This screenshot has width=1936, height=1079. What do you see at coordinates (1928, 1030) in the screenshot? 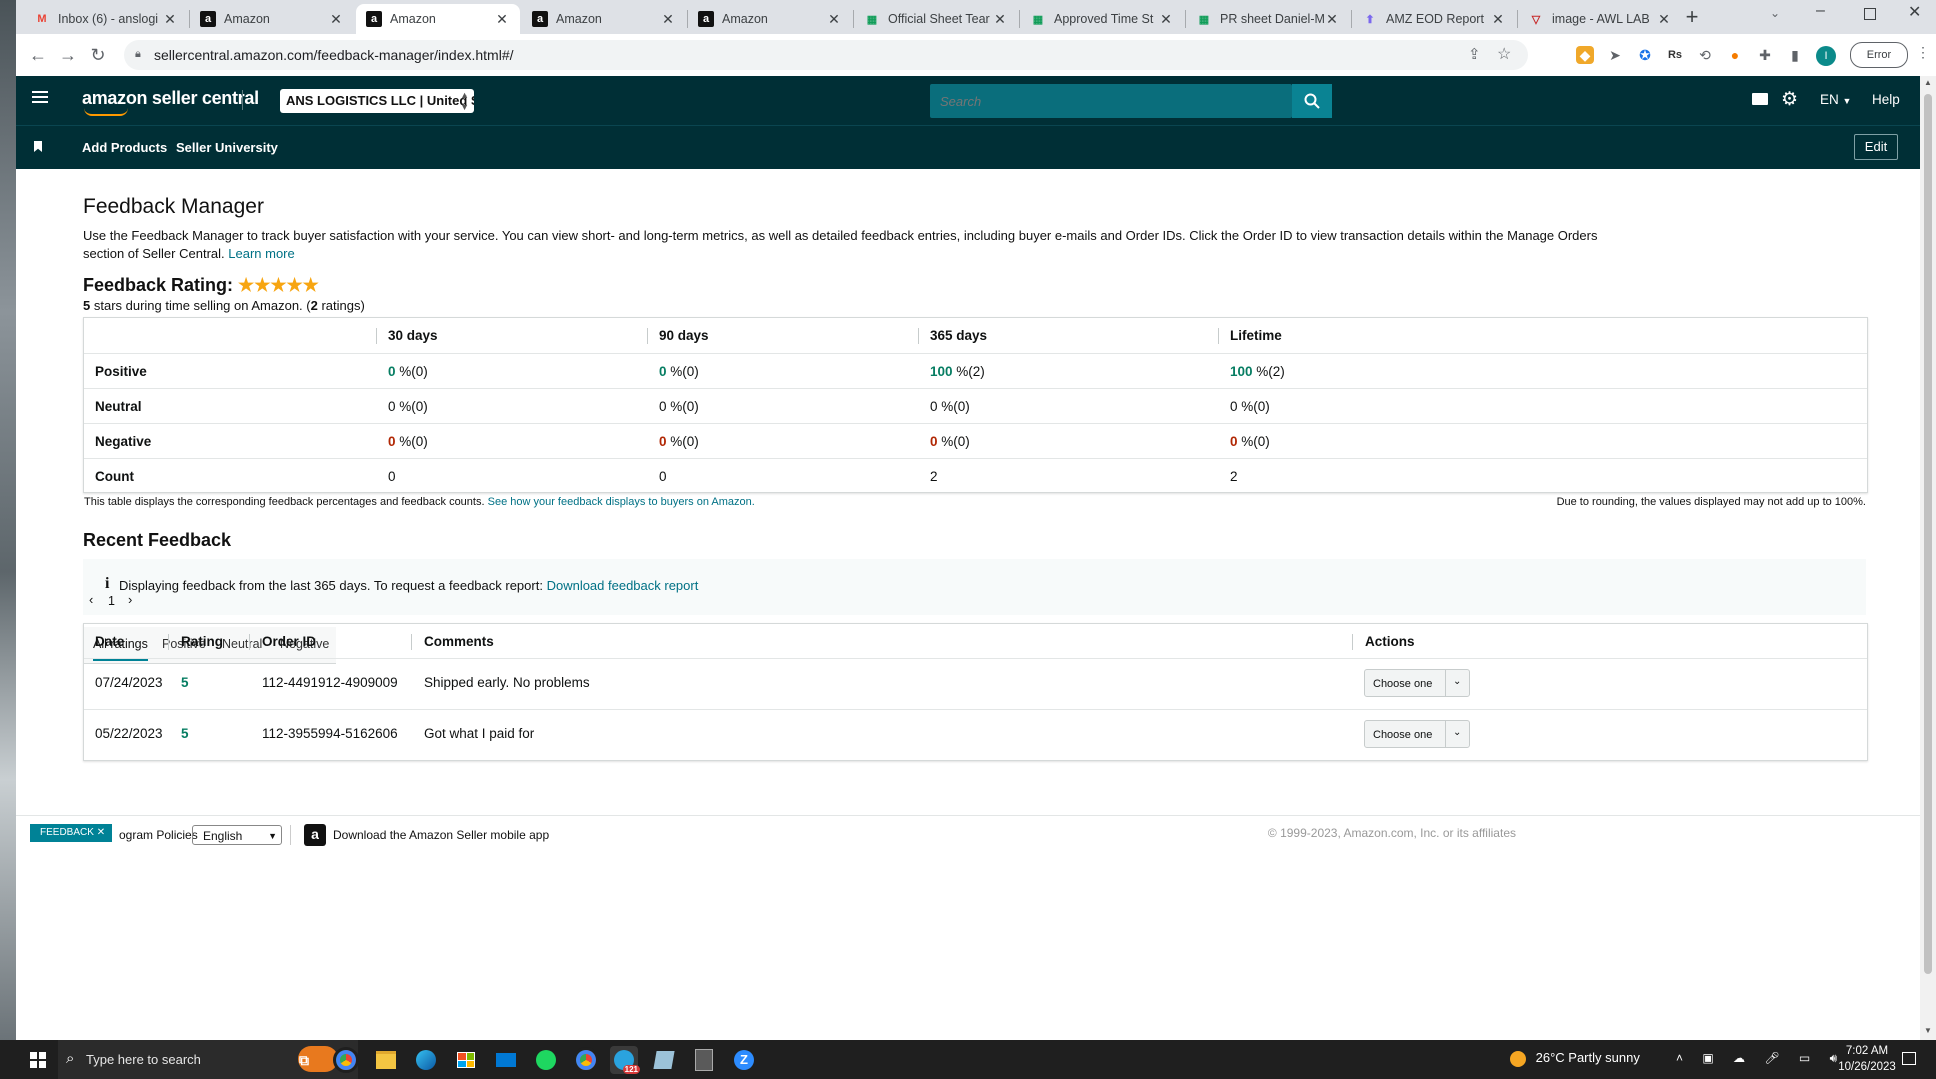
I see `scroll-down-icon: ▼` at bounding box center [1928, 1030].